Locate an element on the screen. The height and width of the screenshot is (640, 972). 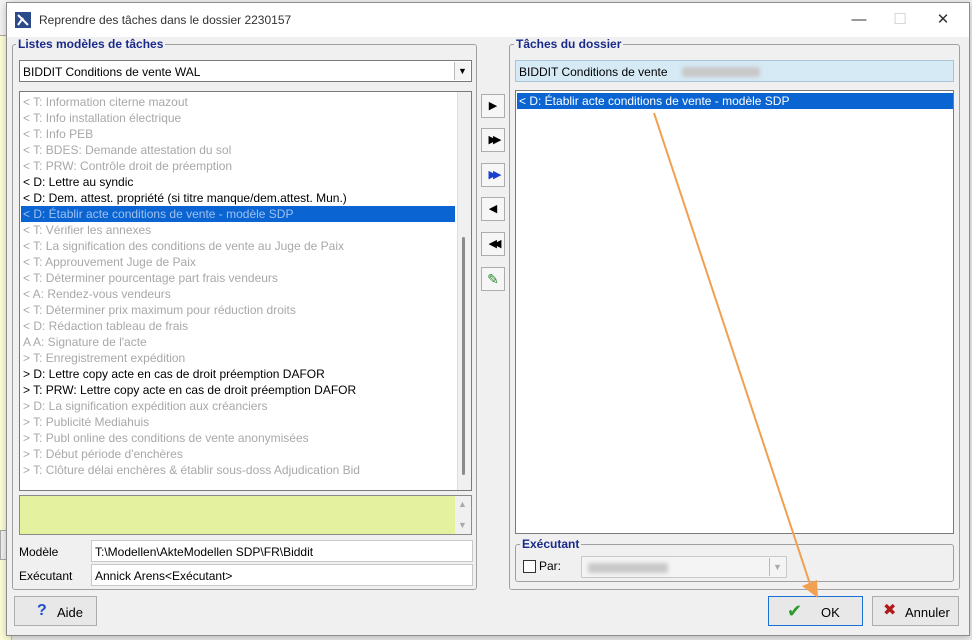
template-task-scrollbar is located at coordinates (464, 291).